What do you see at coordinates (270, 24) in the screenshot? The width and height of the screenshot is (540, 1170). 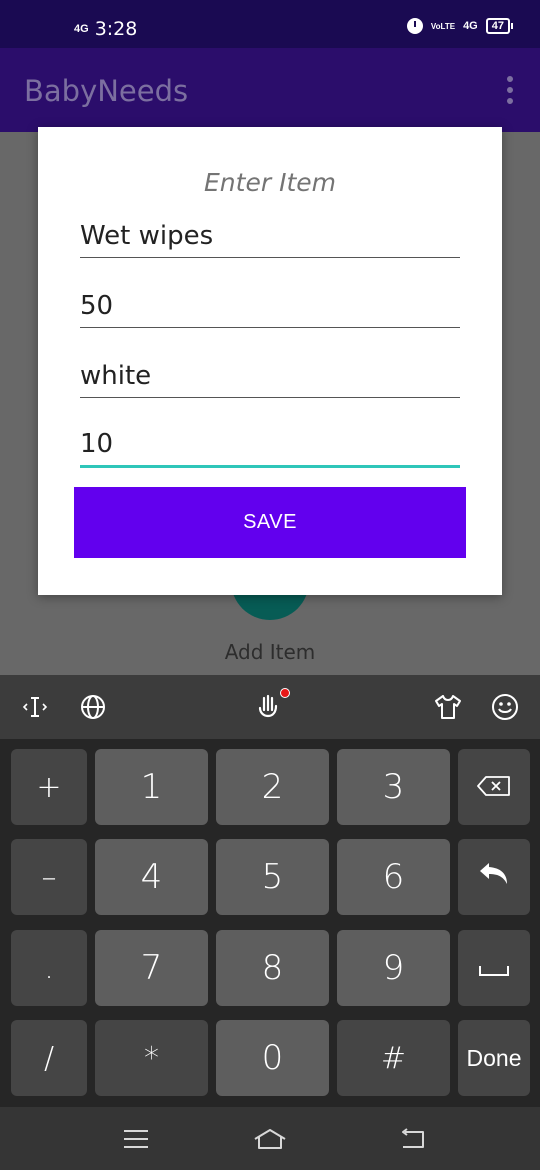 I see `status-bar: 4G 3:28 VoLTE 4G 47` at bounding box center [270, 24].